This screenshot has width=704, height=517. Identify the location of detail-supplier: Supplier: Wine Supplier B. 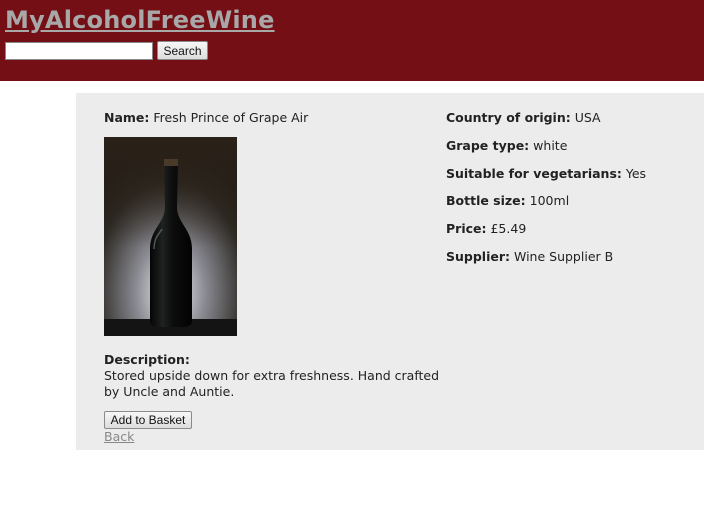
(529, 256).